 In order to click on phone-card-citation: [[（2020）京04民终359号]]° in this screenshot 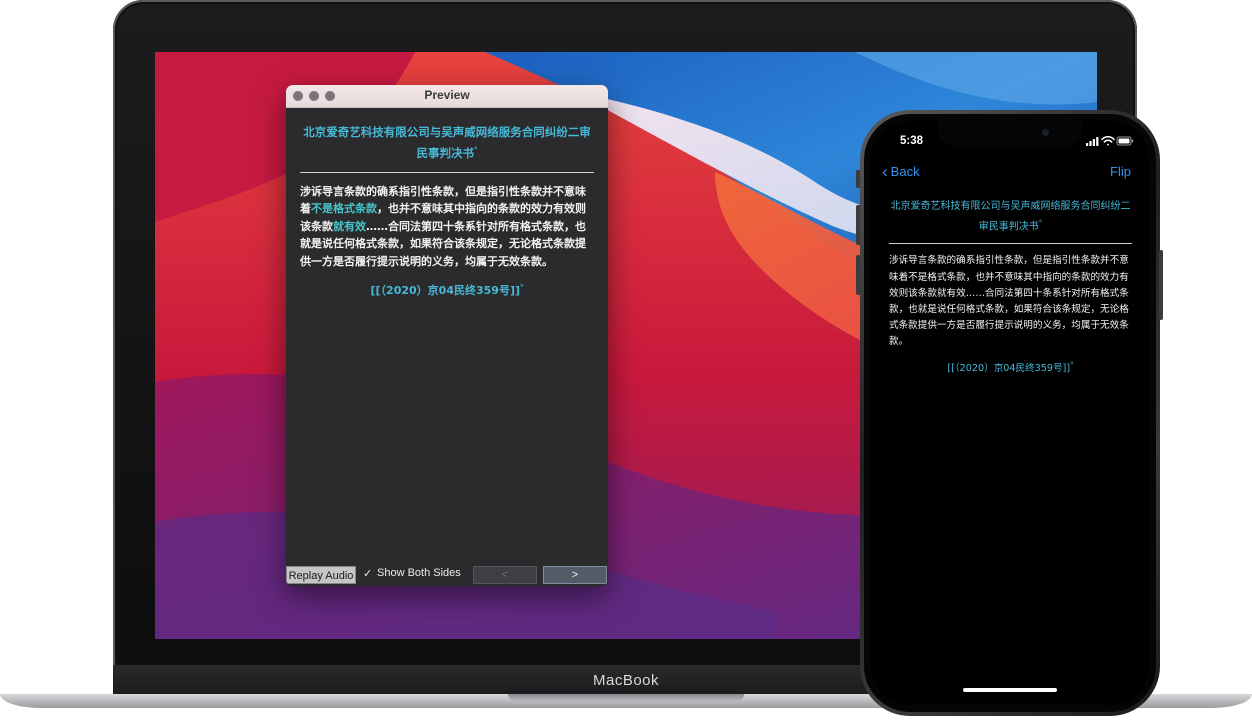, I will do `click(1010, 367)`.